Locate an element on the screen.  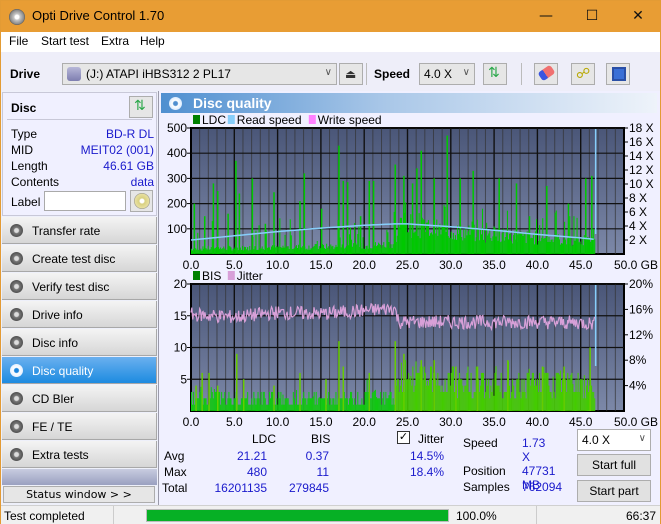
y-tick-label: 500 is located at coordinates (177, 128).